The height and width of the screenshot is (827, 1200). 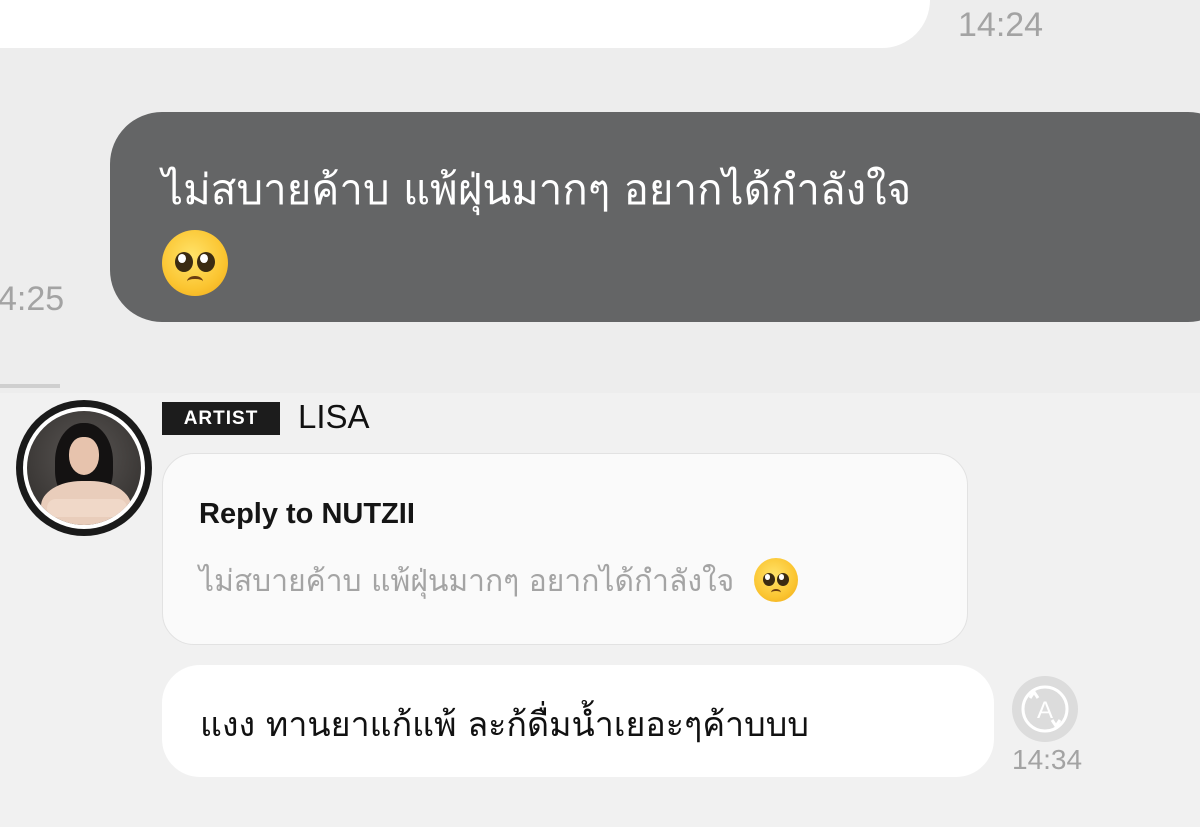 I want to click on artist-message-time: 14:34, so click(x=1047, y=759).